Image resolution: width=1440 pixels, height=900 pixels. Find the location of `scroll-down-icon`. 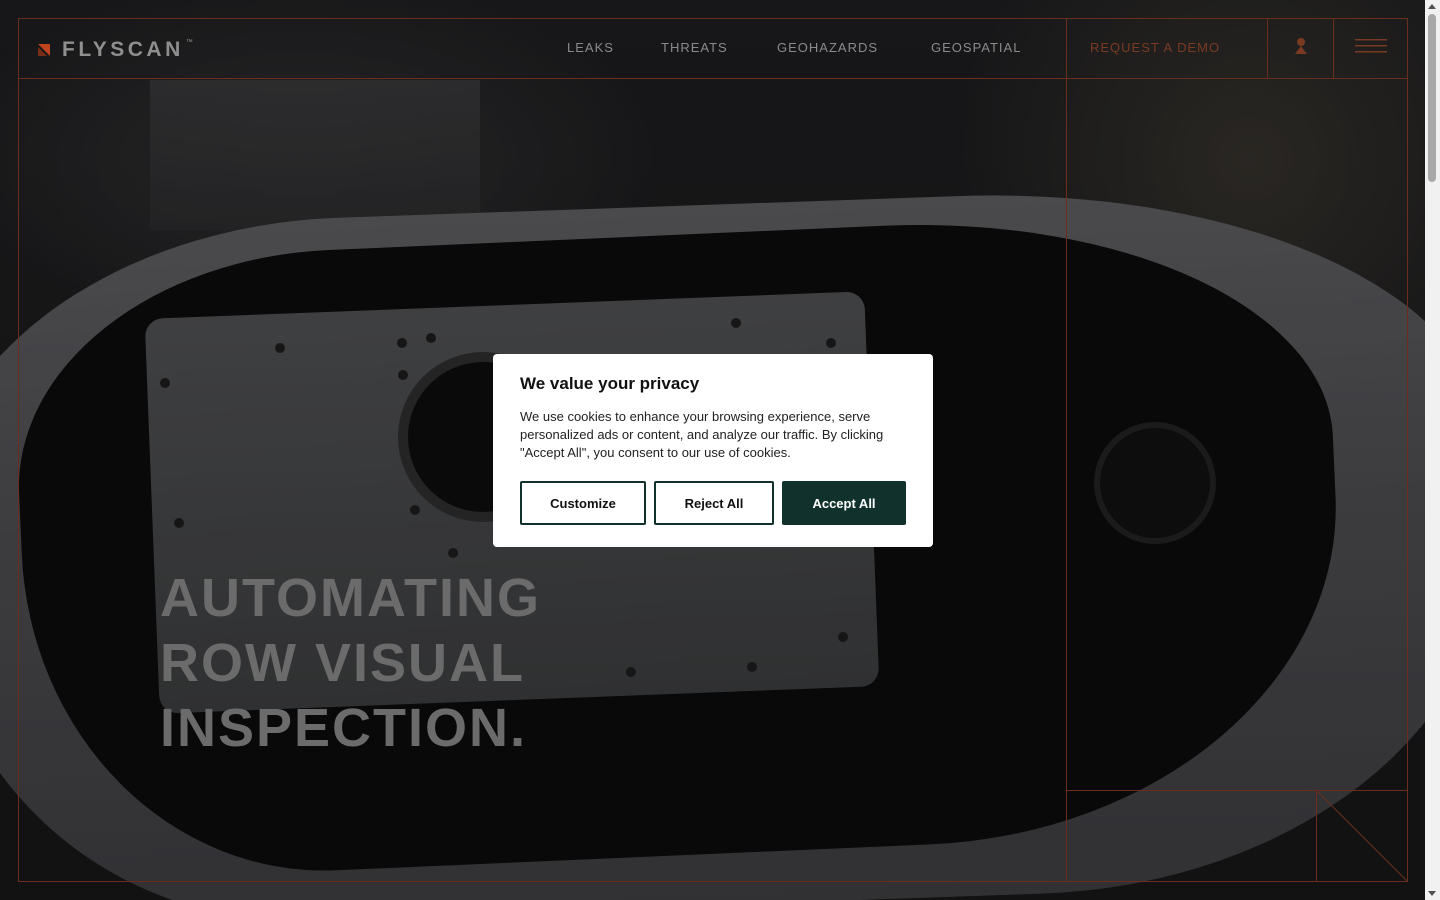

scroll-down-icon is located at coordinates (1432, 893).